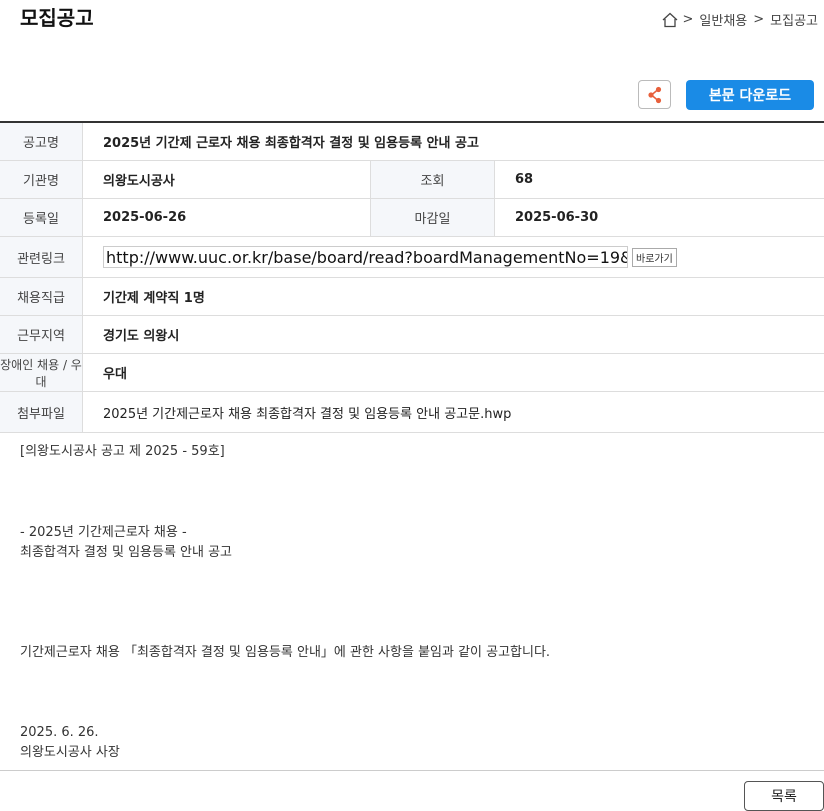 The width and height of the screenshot is (824, 811). I want to click on region-label: 근무지역, so click(41, 334).